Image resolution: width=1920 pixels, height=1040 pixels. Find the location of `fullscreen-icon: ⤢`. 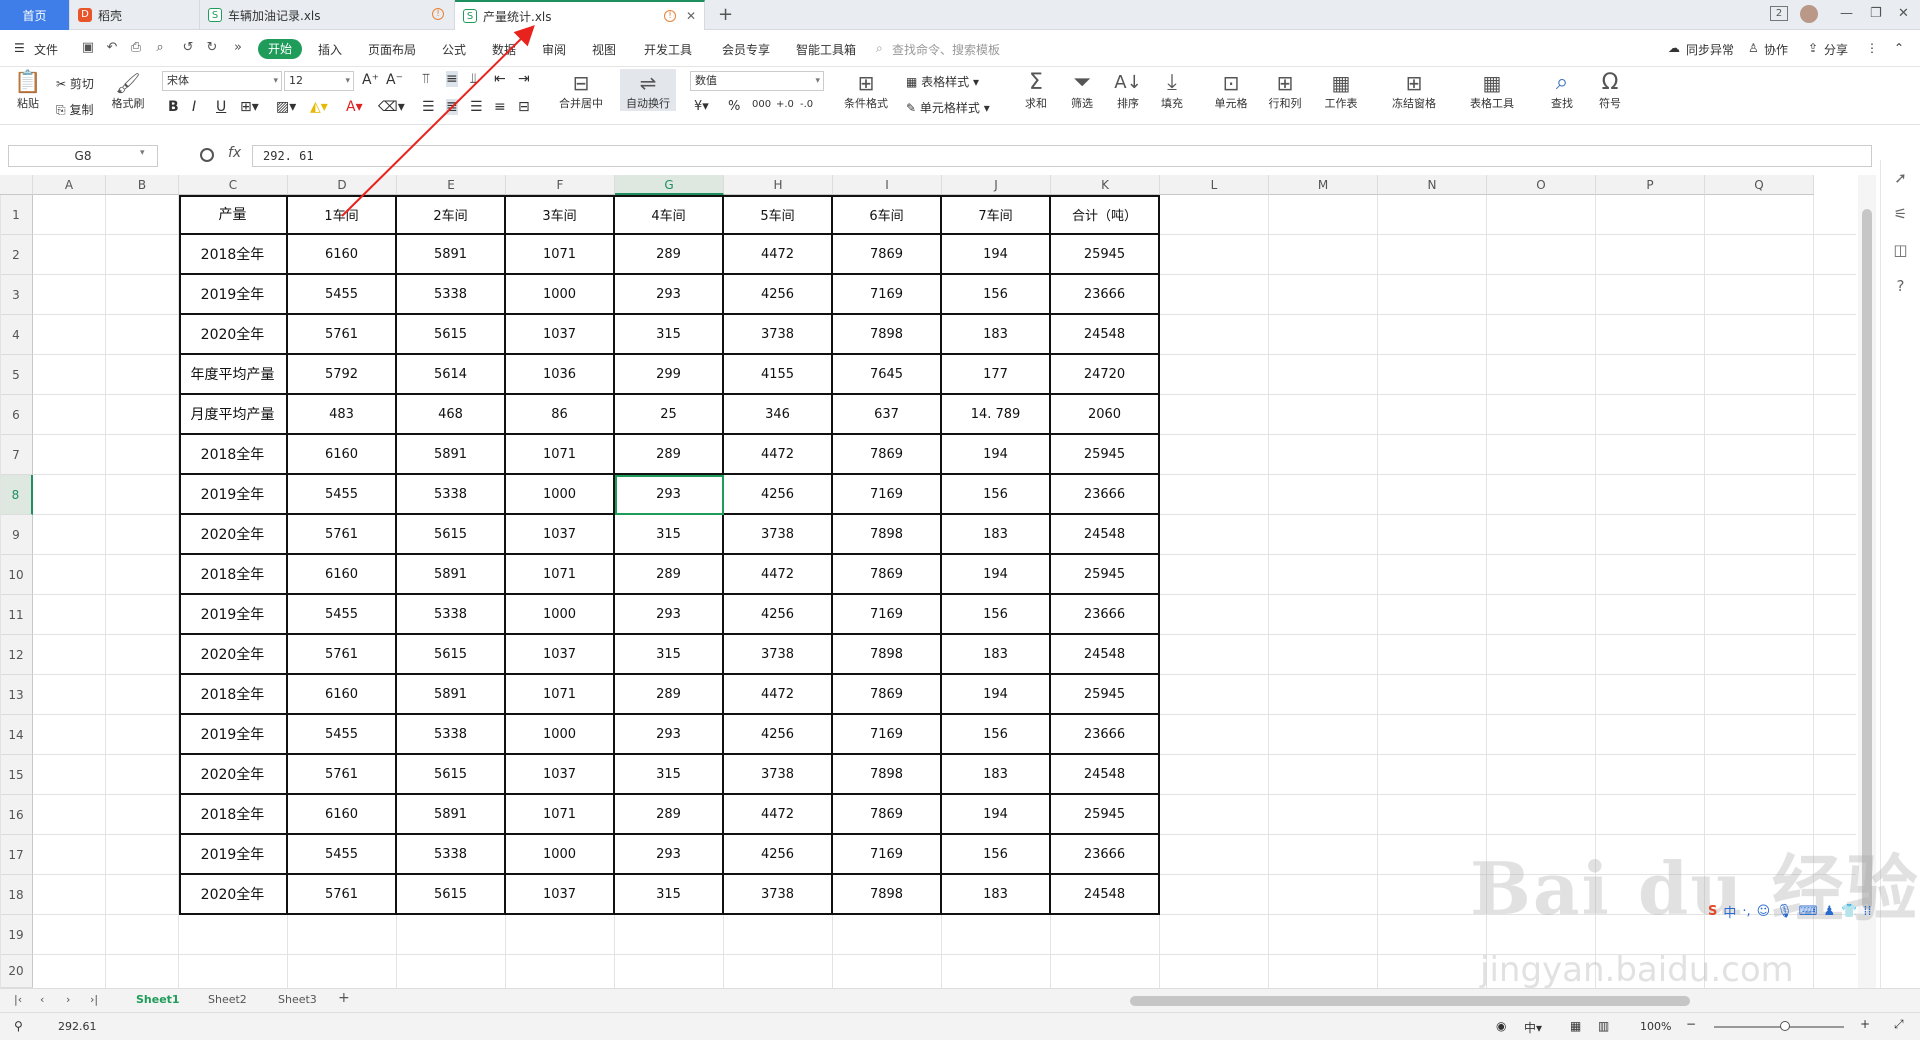

fullscreen-icon: ⤢ is located at coordinates (1899, 1024).